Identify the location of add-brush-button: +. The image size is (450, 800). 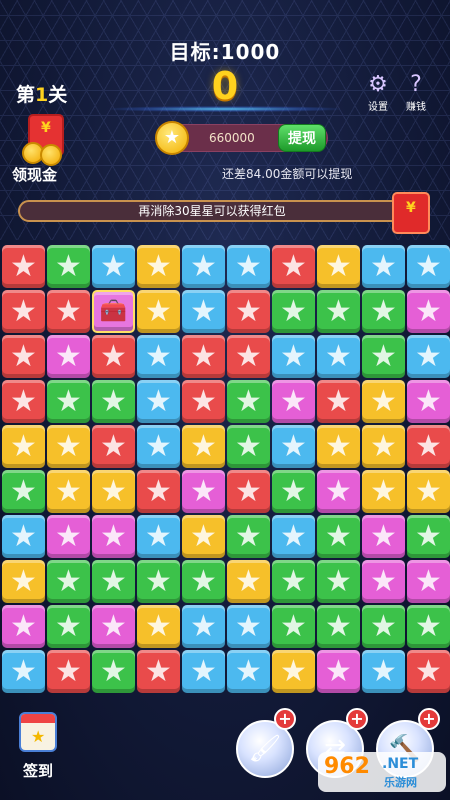
(285, 719).